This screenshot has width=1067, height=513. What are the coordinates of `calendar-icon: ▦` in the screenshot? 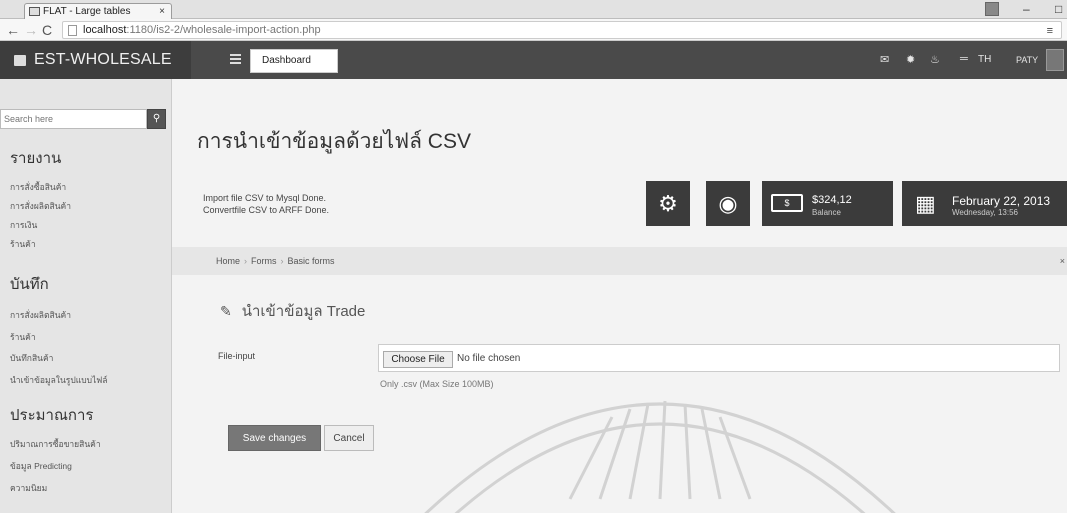 It's located at (925, 203).